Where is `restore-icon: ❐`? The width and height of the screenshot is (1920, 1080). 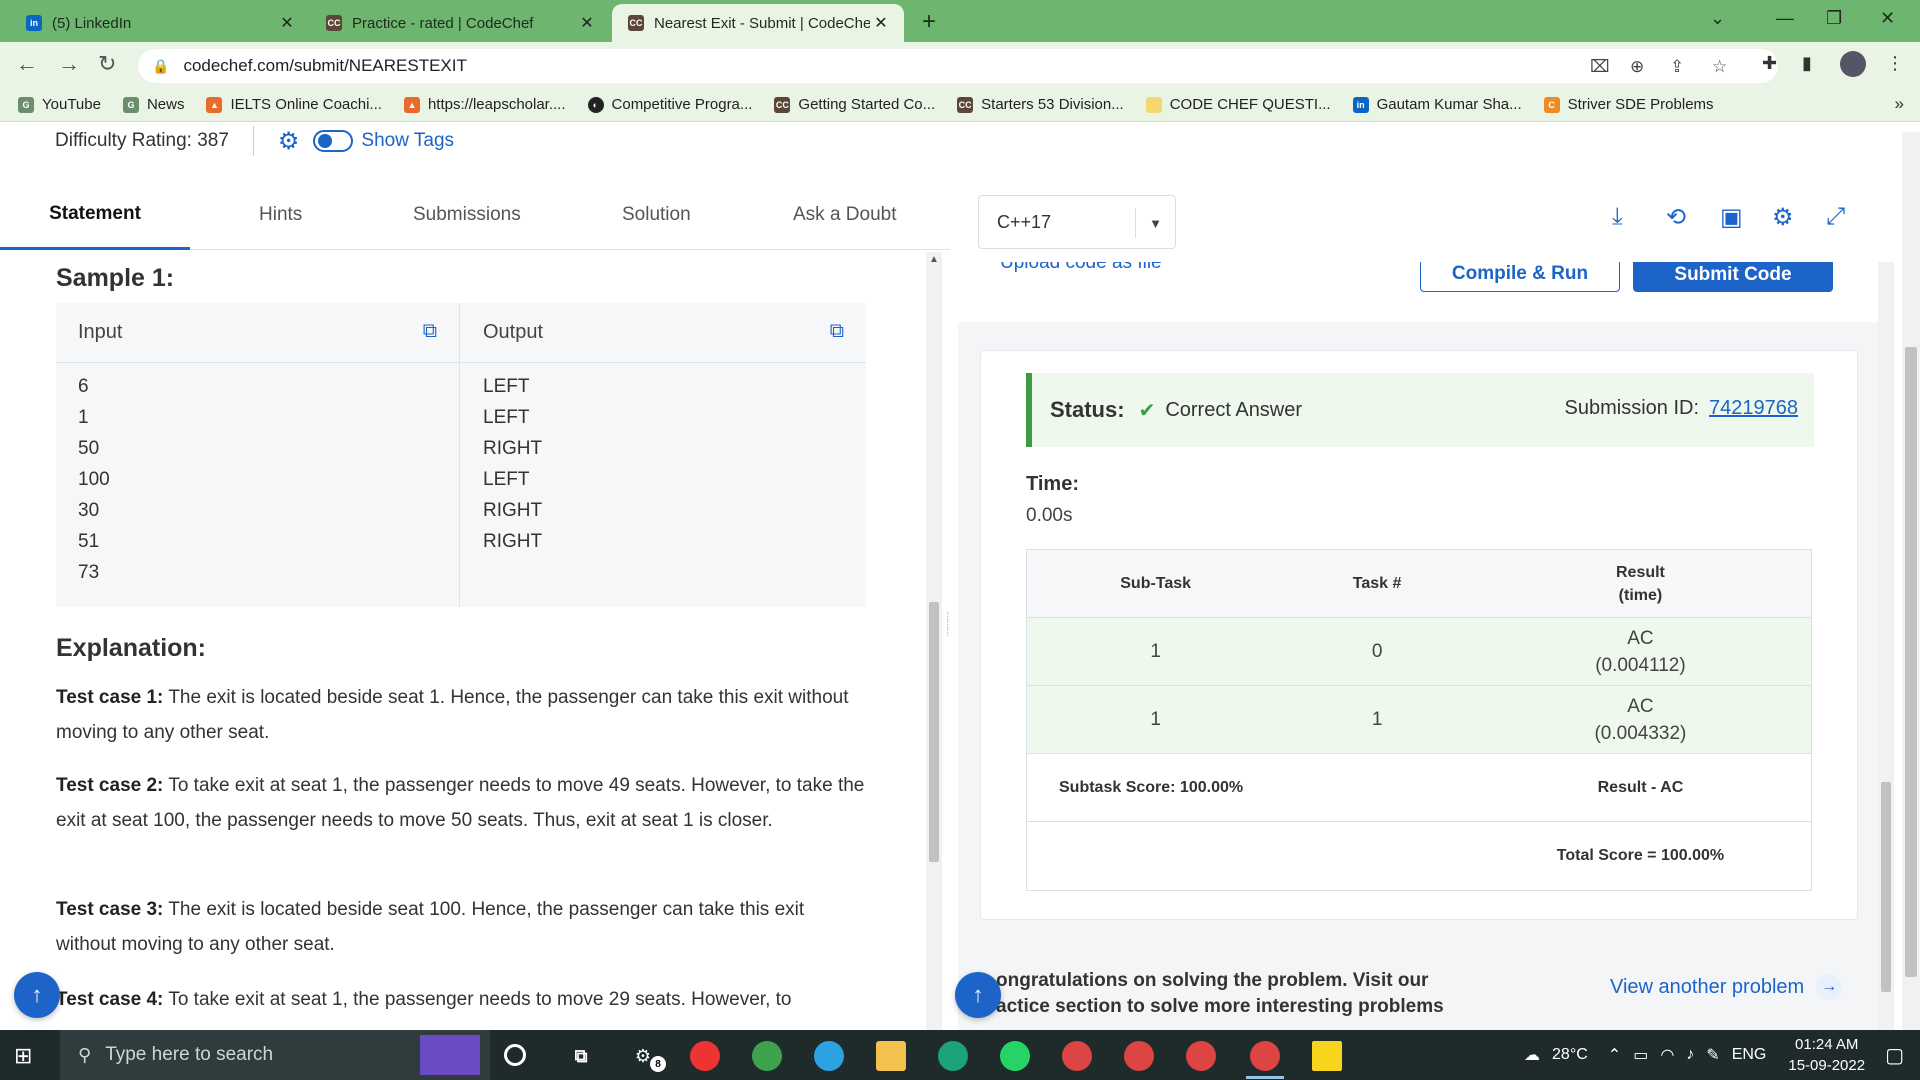 restore-icon: ❐ is located at coordinates (1834, 18).